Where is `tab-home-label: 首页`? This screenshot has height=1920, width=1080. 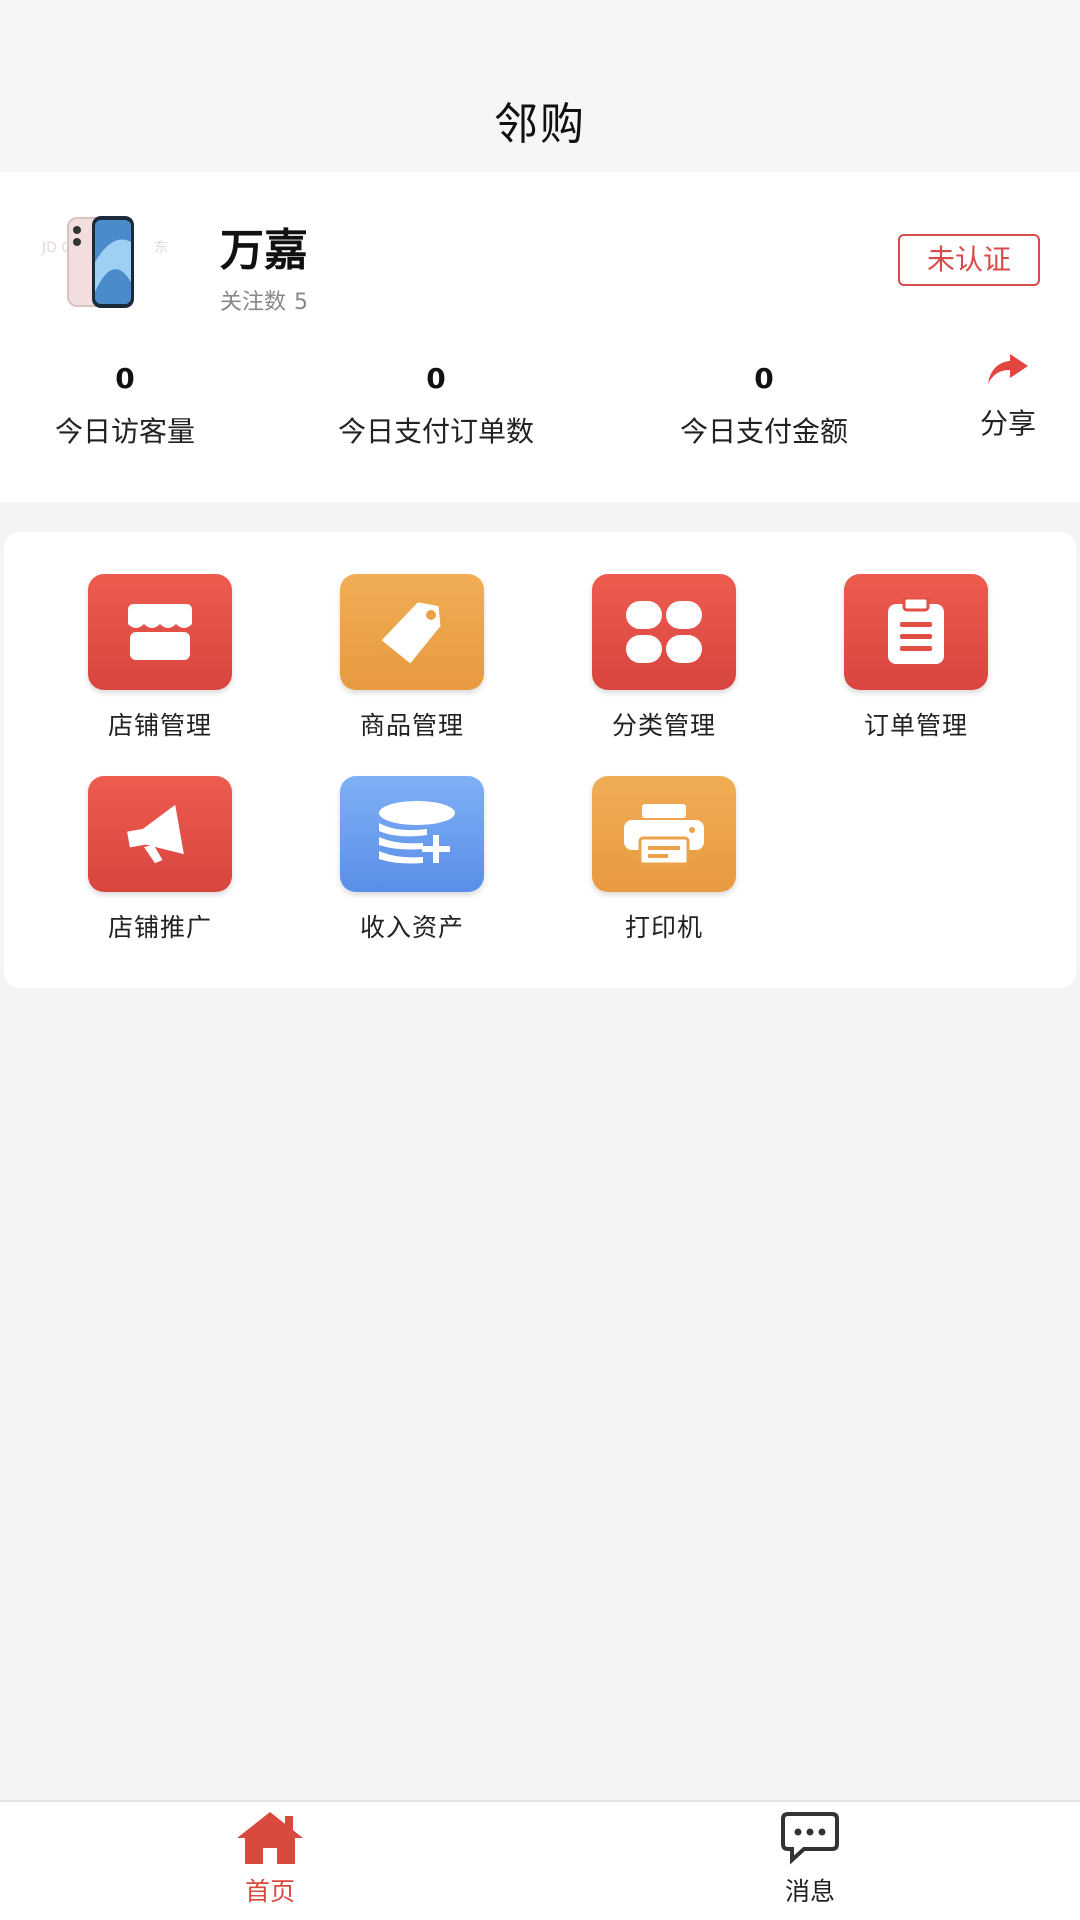 tab-home-label: 首页 is located at coordinates (269, 1891).